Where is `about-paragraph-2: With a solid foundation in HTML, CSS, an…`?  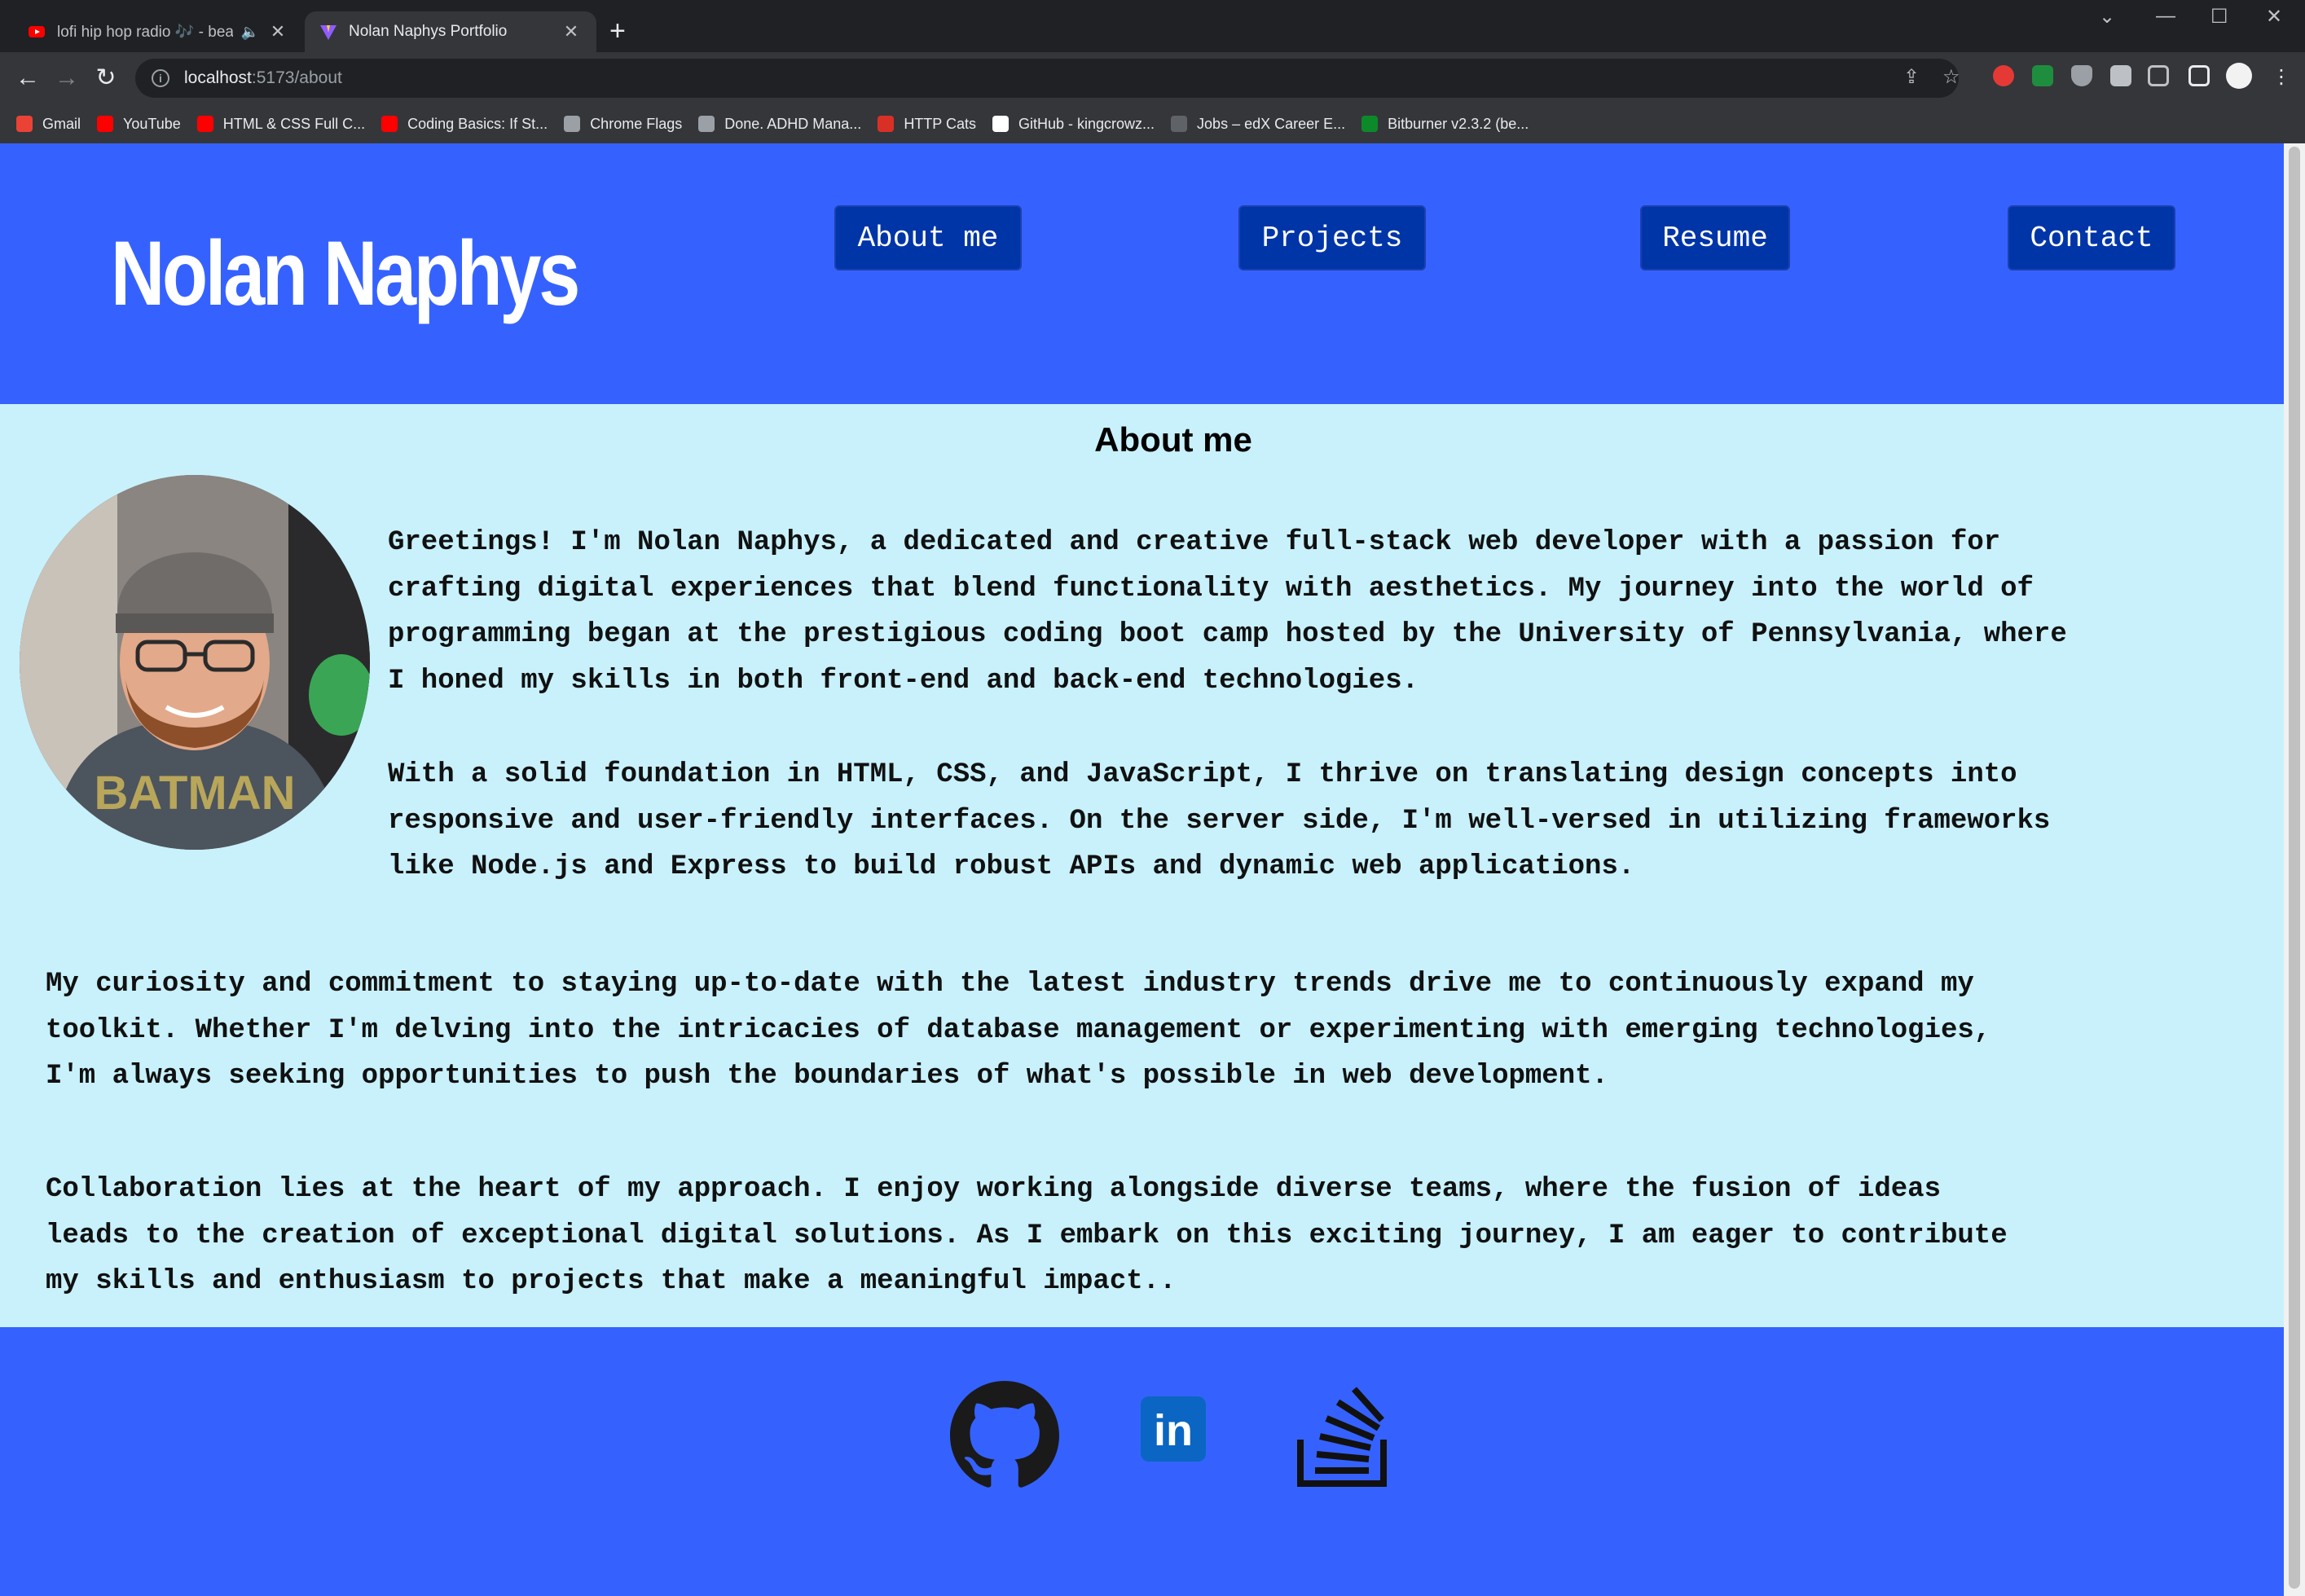
about-paragraph-2: With a solid foundation in HTML, CSS, an… is located at coordinates (1219, 821).